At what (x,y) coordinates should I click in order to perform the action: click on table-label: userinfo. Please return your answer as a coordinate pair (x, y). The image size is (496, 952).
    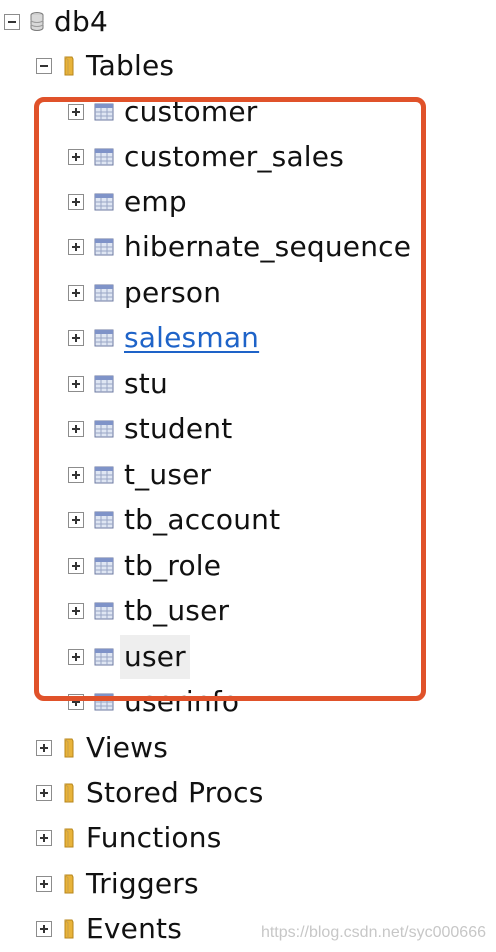
    Looking at the image, I should click on (182, 701).